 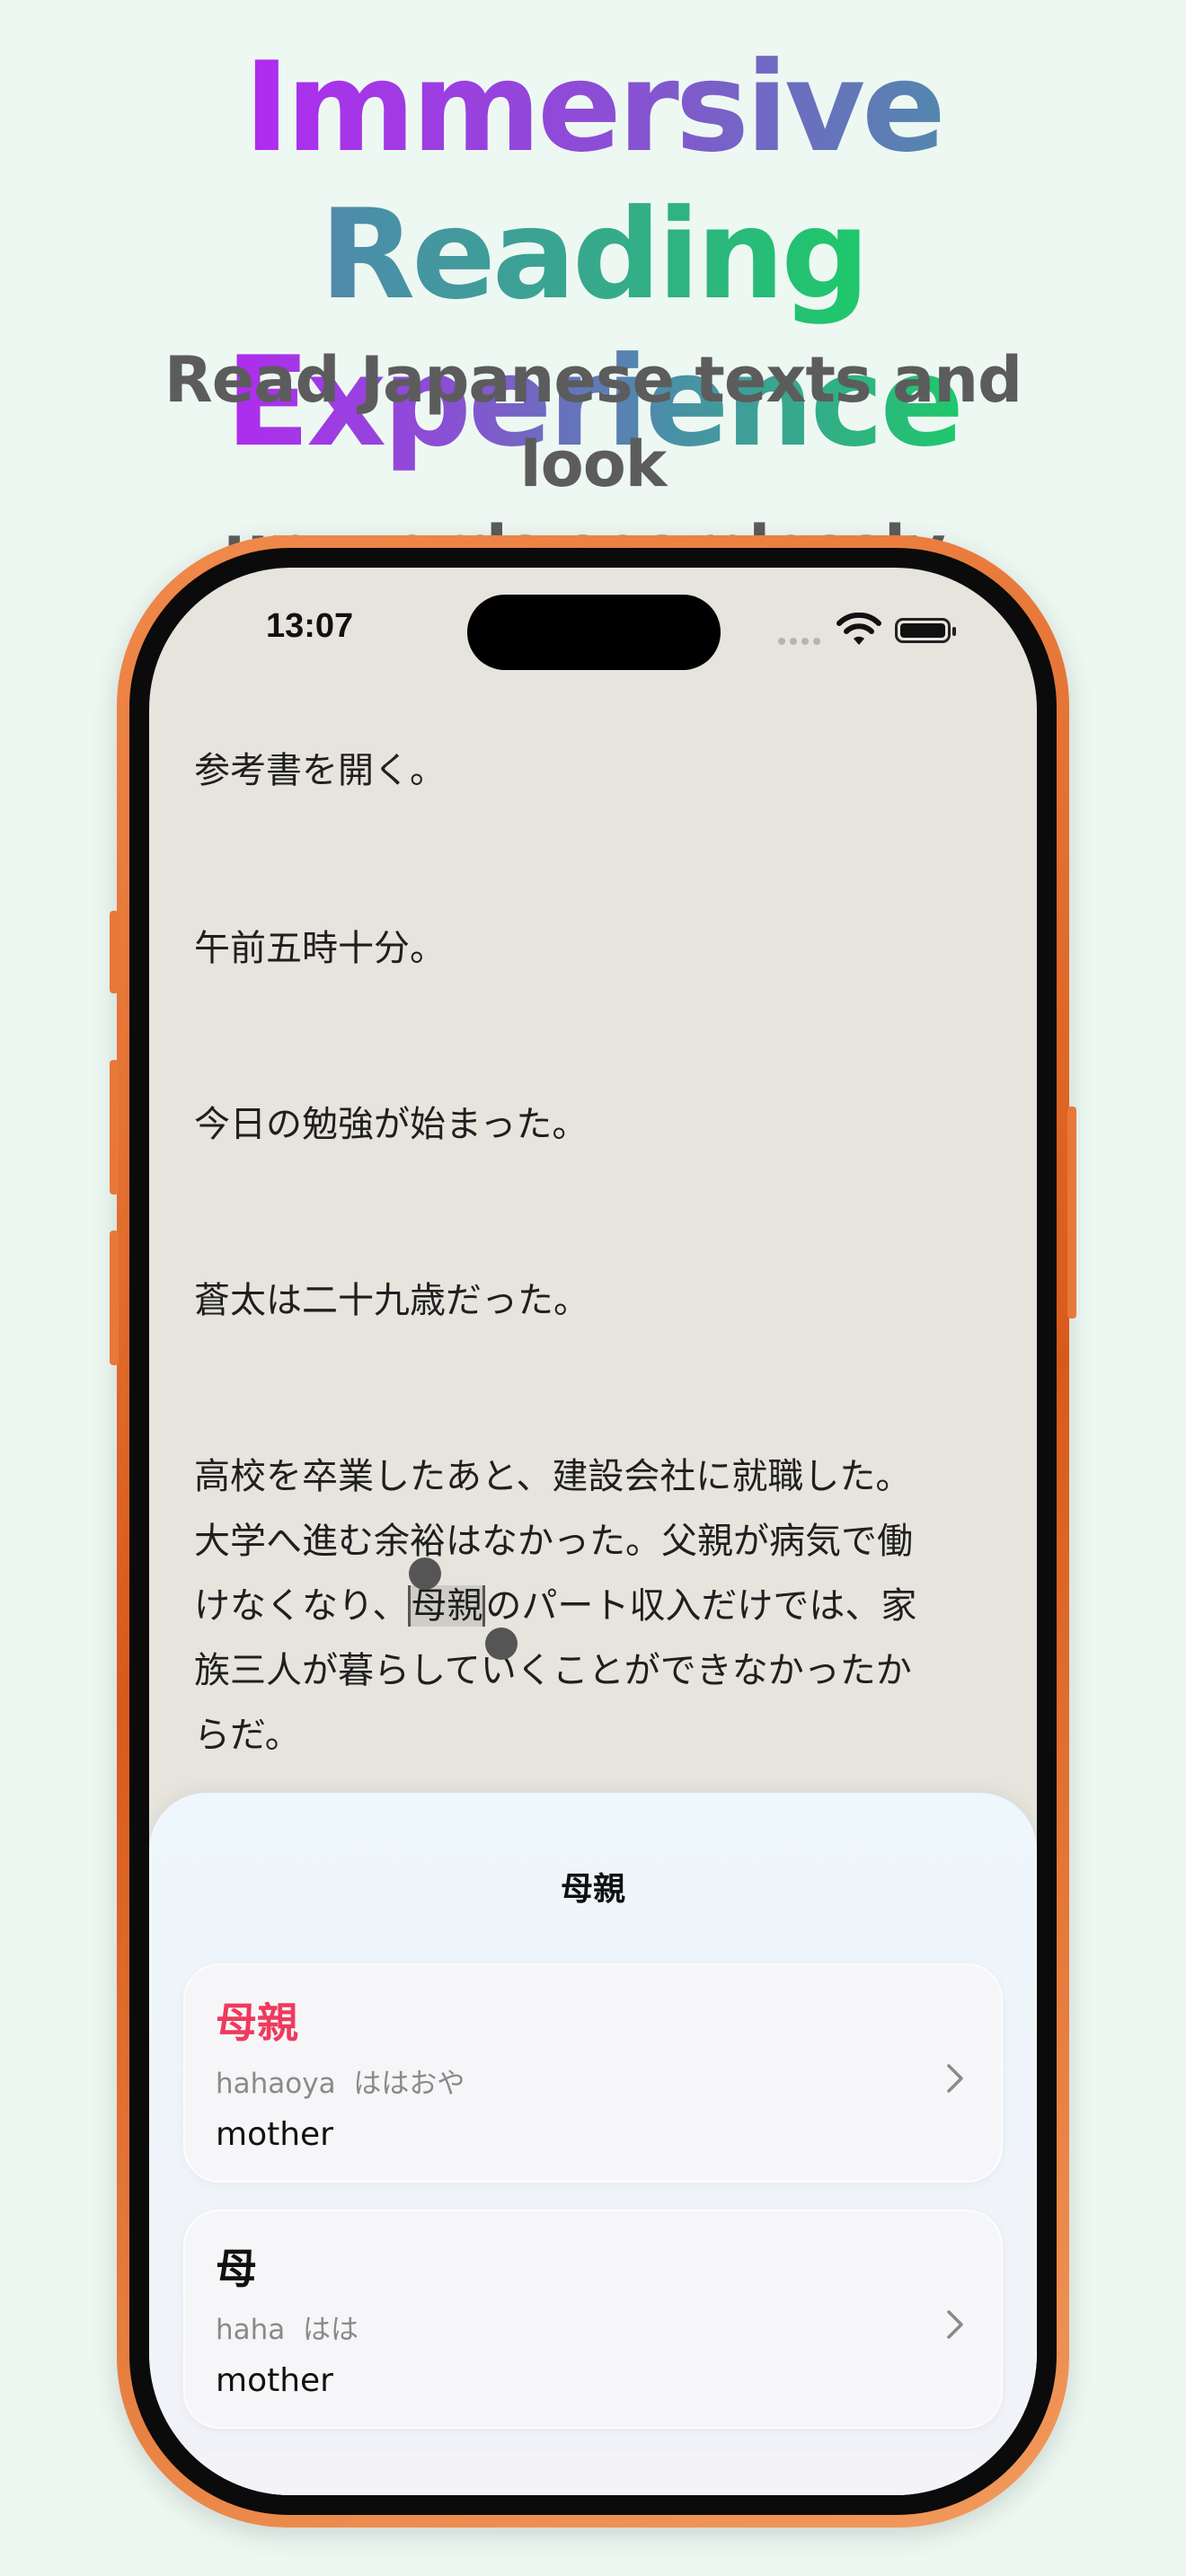 I want to click on headline-line-1: Immersive Reading, so click(x=594, y=181).